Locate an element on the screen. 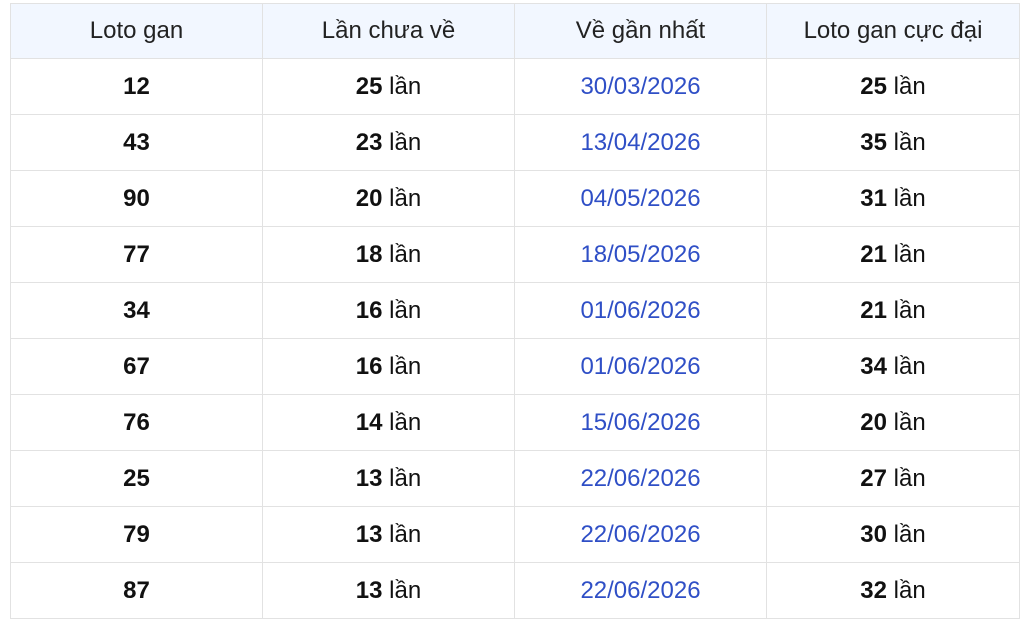 The height and width of the screenshot is (619, 1024). max-gan-value: 32 is located at coordinates (873, 590).